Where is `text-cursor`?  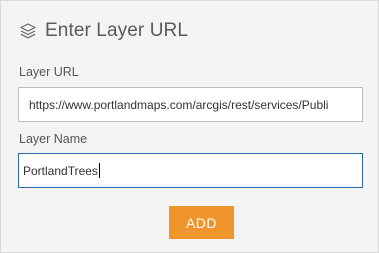 text-cursor is located at coordinates (99, 170).